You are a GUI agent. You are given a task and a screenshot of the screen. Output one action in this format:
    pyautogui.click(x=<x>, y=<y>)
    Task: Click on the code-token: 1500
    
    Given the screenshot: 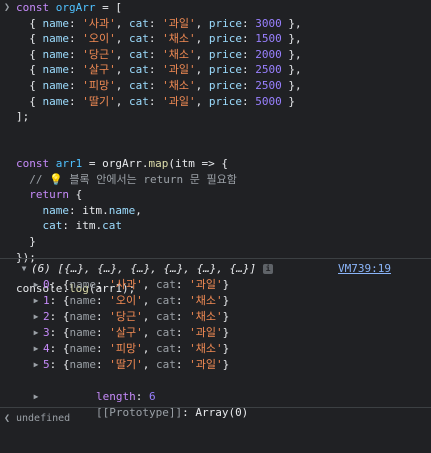 What is the action you would take?
    pyautogui.click(x=268, y=39)
    